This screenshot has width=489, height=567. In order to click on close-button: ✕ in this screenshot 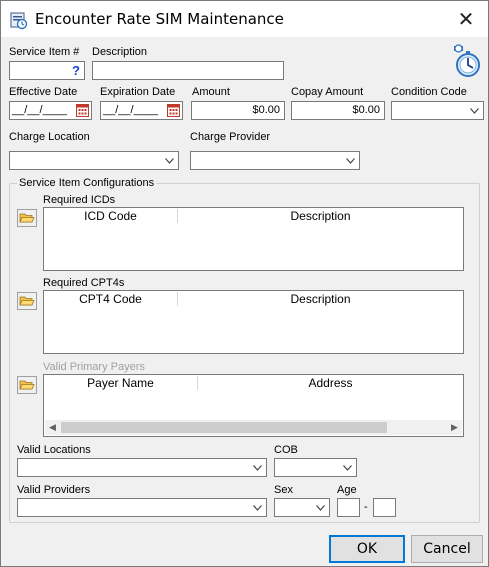, I will do `click(466, 19)`.